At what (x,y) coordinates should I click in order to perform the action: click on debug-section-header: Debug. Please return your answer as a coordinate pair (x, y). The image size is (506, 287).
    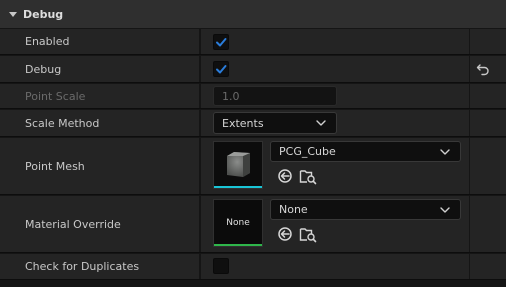
    Looking at the image, I should click on (253, 14).